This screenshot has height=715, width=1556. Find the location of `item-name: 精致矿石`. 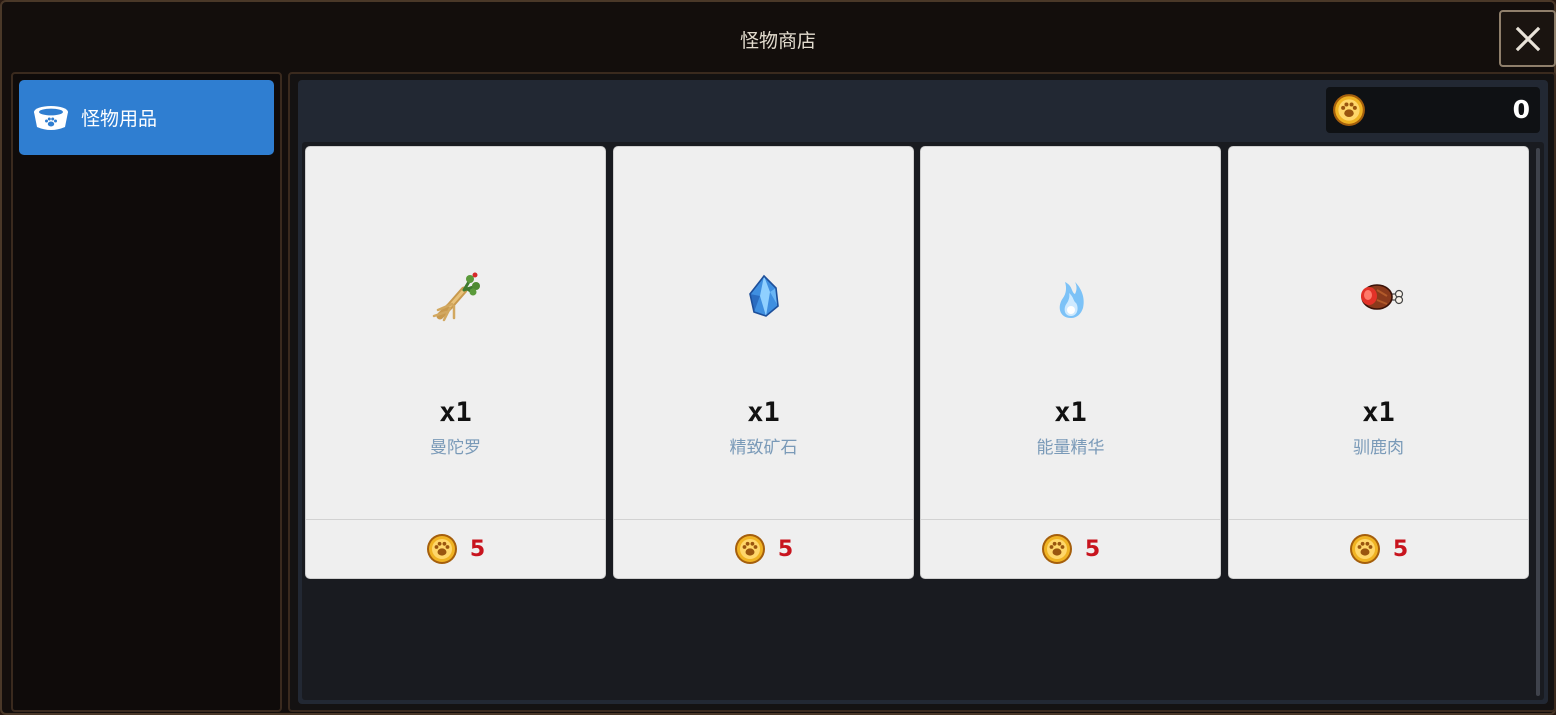

item-name: 精致矿石 is located at coordinates (763, 448).